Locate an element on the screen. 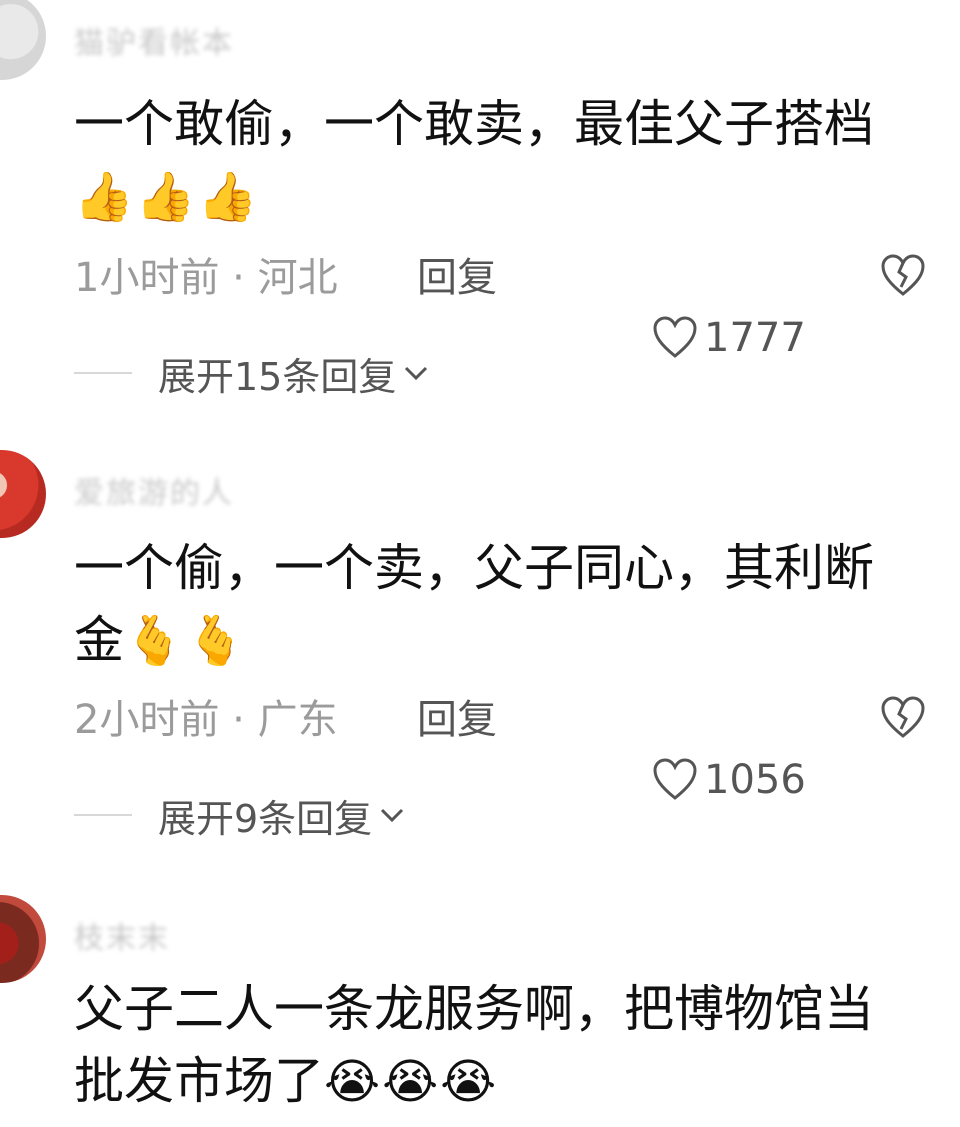  comment-text: 父子二人一条龙服务啊，把博物馆当批发市场了😭😭😭 is located at coordinates (494, 1045).